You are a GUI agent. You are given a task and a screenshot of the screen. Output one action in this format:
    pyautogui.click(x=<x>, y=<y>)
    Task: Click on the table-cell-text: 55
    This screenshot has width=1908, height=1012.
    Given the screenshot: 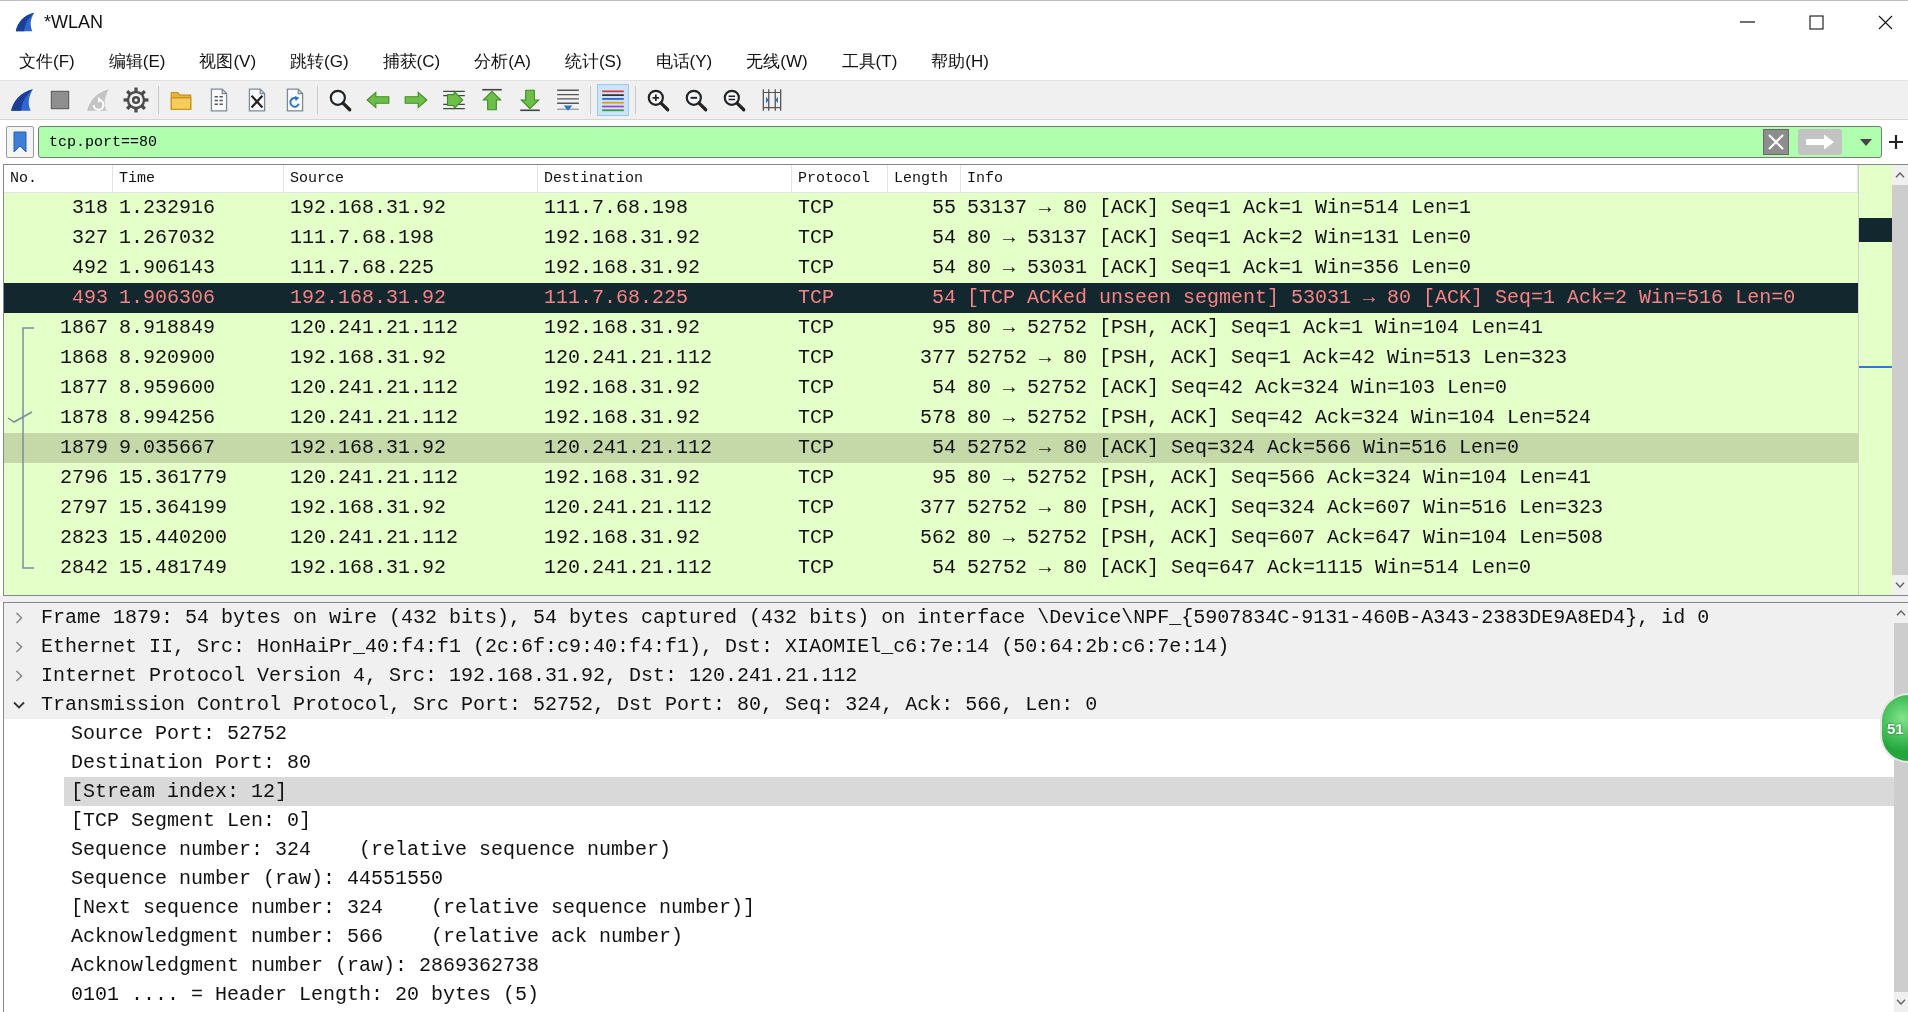 What is the action you would take?
    pyautogui.click(x=944, y=208)
    